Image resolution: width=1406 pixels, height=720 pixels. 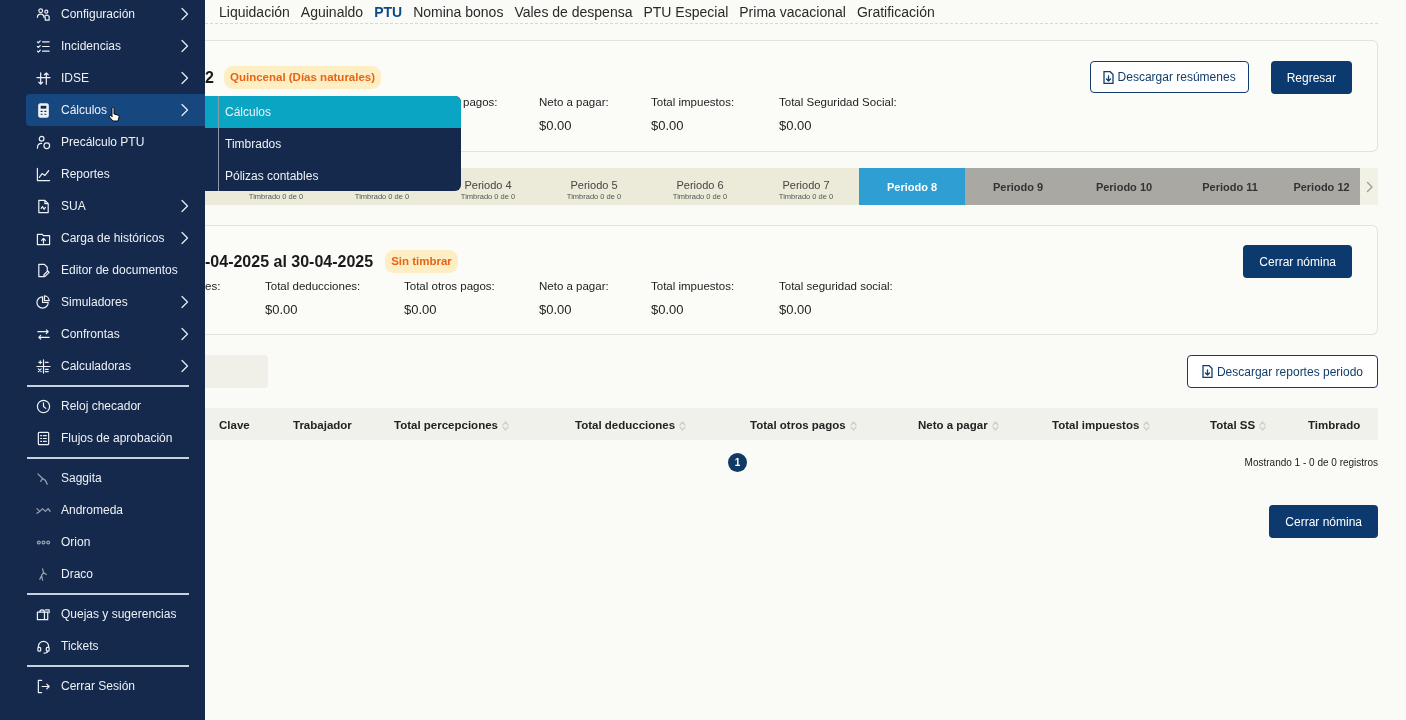 I want to click on card-title: 2, so click(x=210, y=77).